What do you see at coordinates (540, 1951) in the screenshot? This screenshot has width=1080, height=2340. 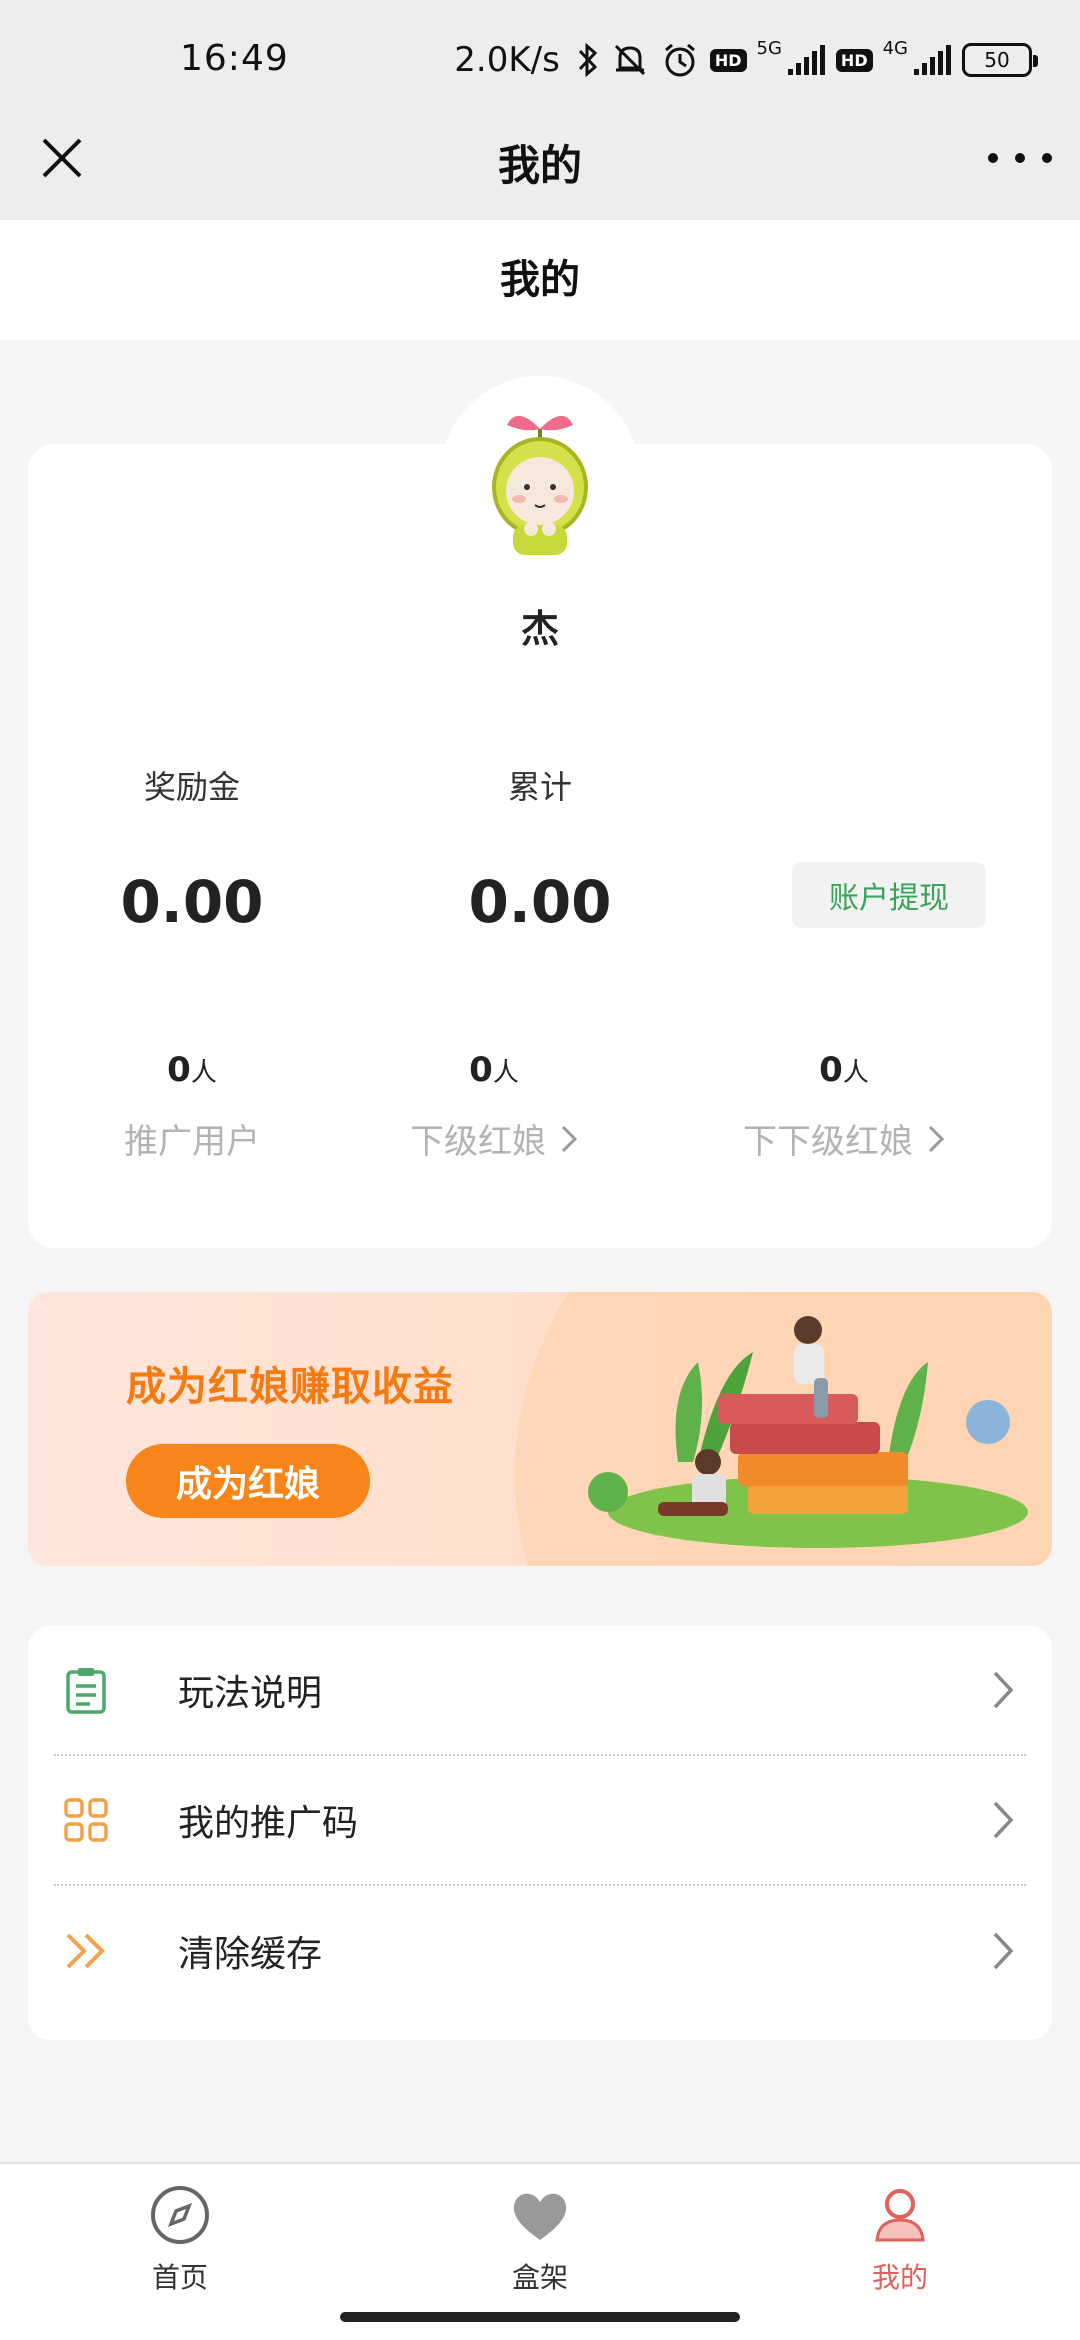 I see `menu-item-clear-cache: 清除缓存` at bounding box center [540, 1951].